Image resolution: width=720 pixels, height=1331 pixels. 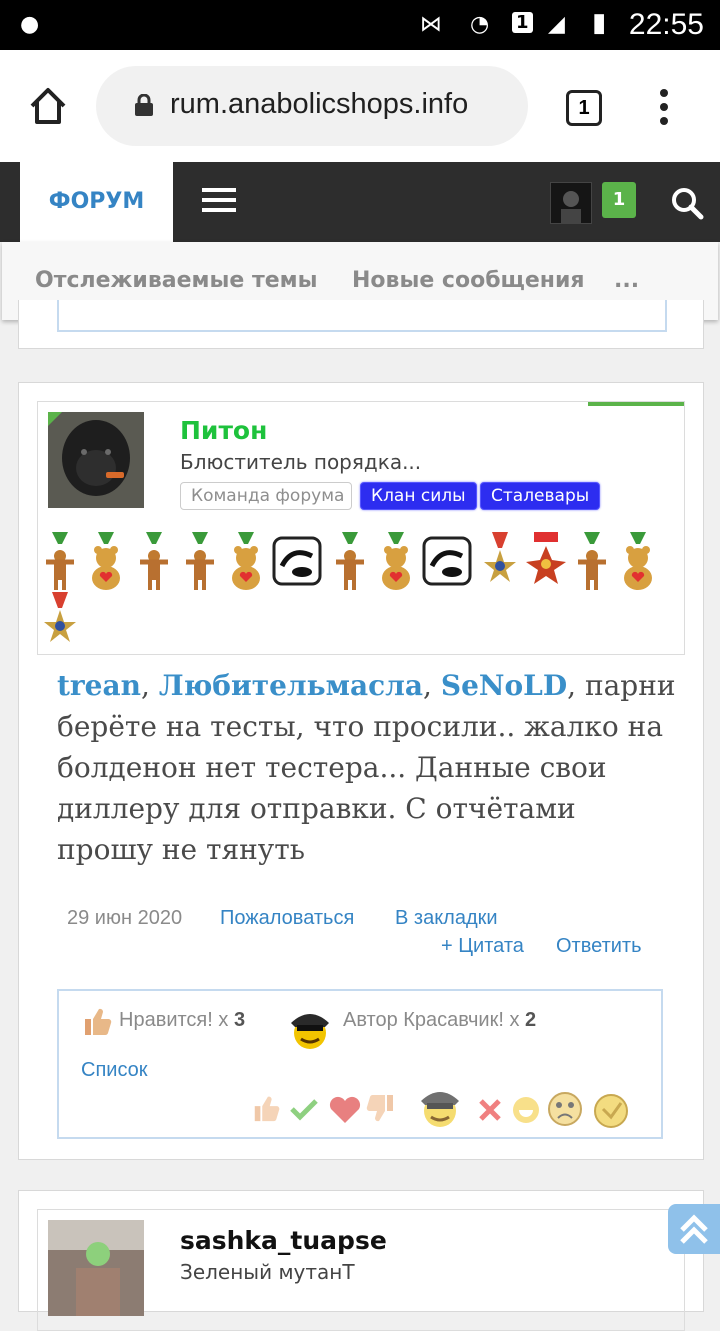 I want to click on reactions-list-link: Список, so click(x=114, y=1070).